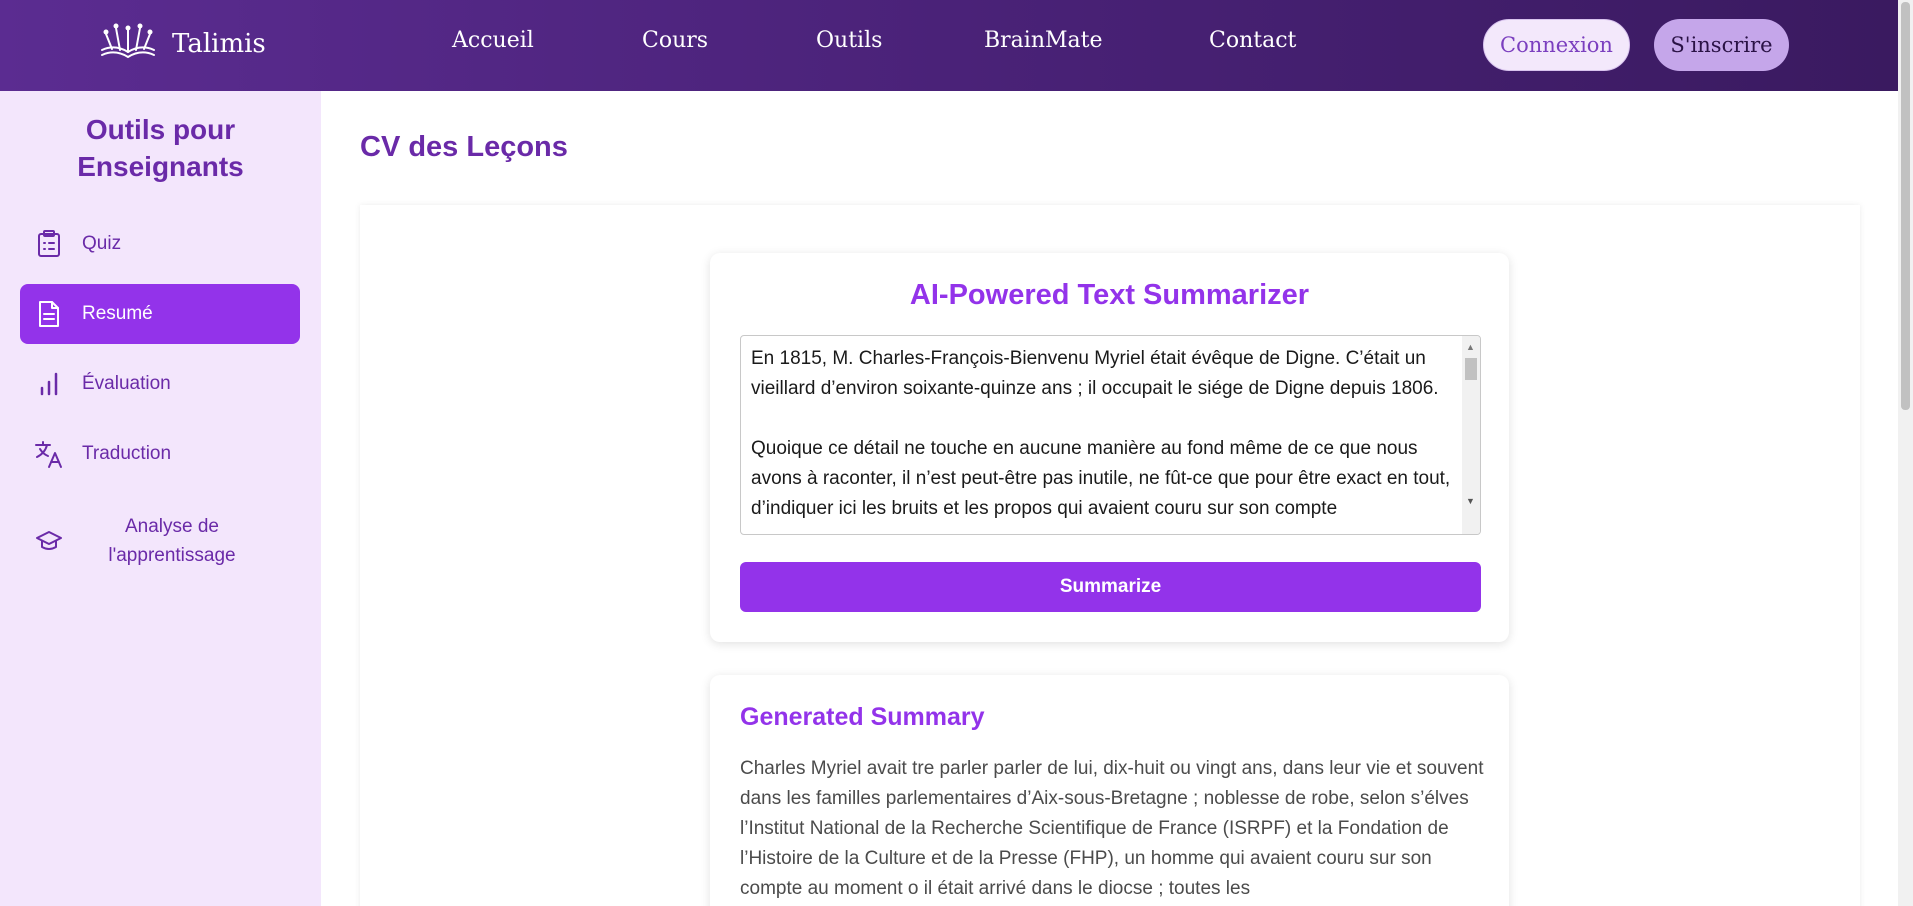  Describe the element at coordinates (1252, 40) in the screenshot. I see `nav-contact: Contact` at that location.